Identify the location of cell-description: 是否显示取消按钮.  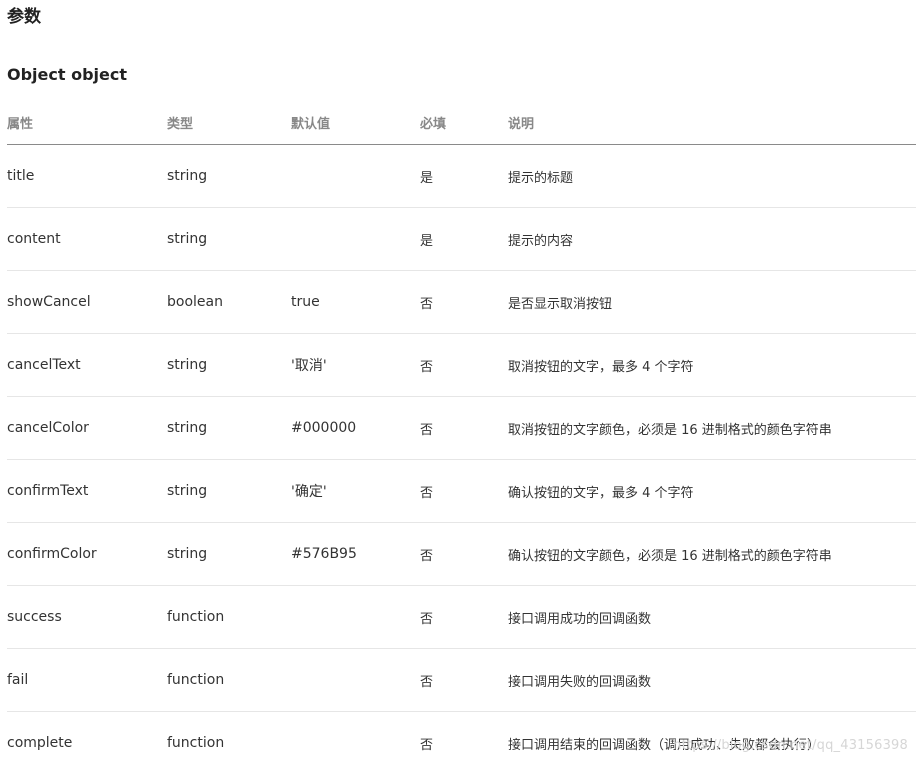
(712, 302).